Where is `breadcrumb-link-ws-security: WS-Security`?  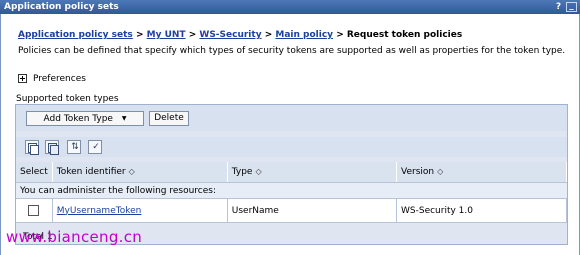
breadcrumb-link-ws-security: WS-Security is located at coordinates (230, 35).